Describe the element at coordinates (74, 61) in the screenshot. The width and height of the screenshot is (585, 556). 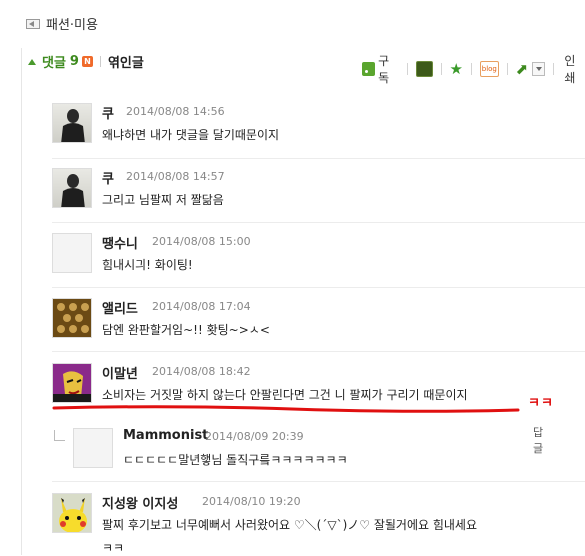
I see `comment-count: 9` at that location.